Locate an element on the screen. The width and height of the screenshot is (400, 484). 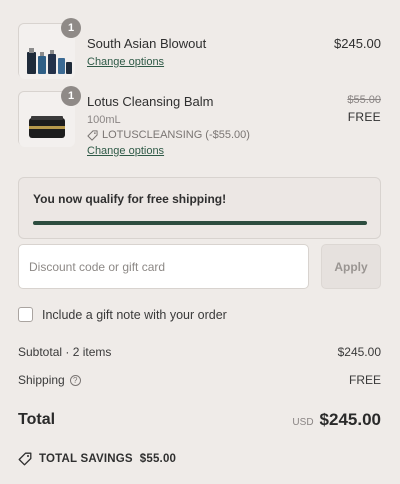
gift-note-option: Include a gift note with your order is located at coordinates (122, 314).